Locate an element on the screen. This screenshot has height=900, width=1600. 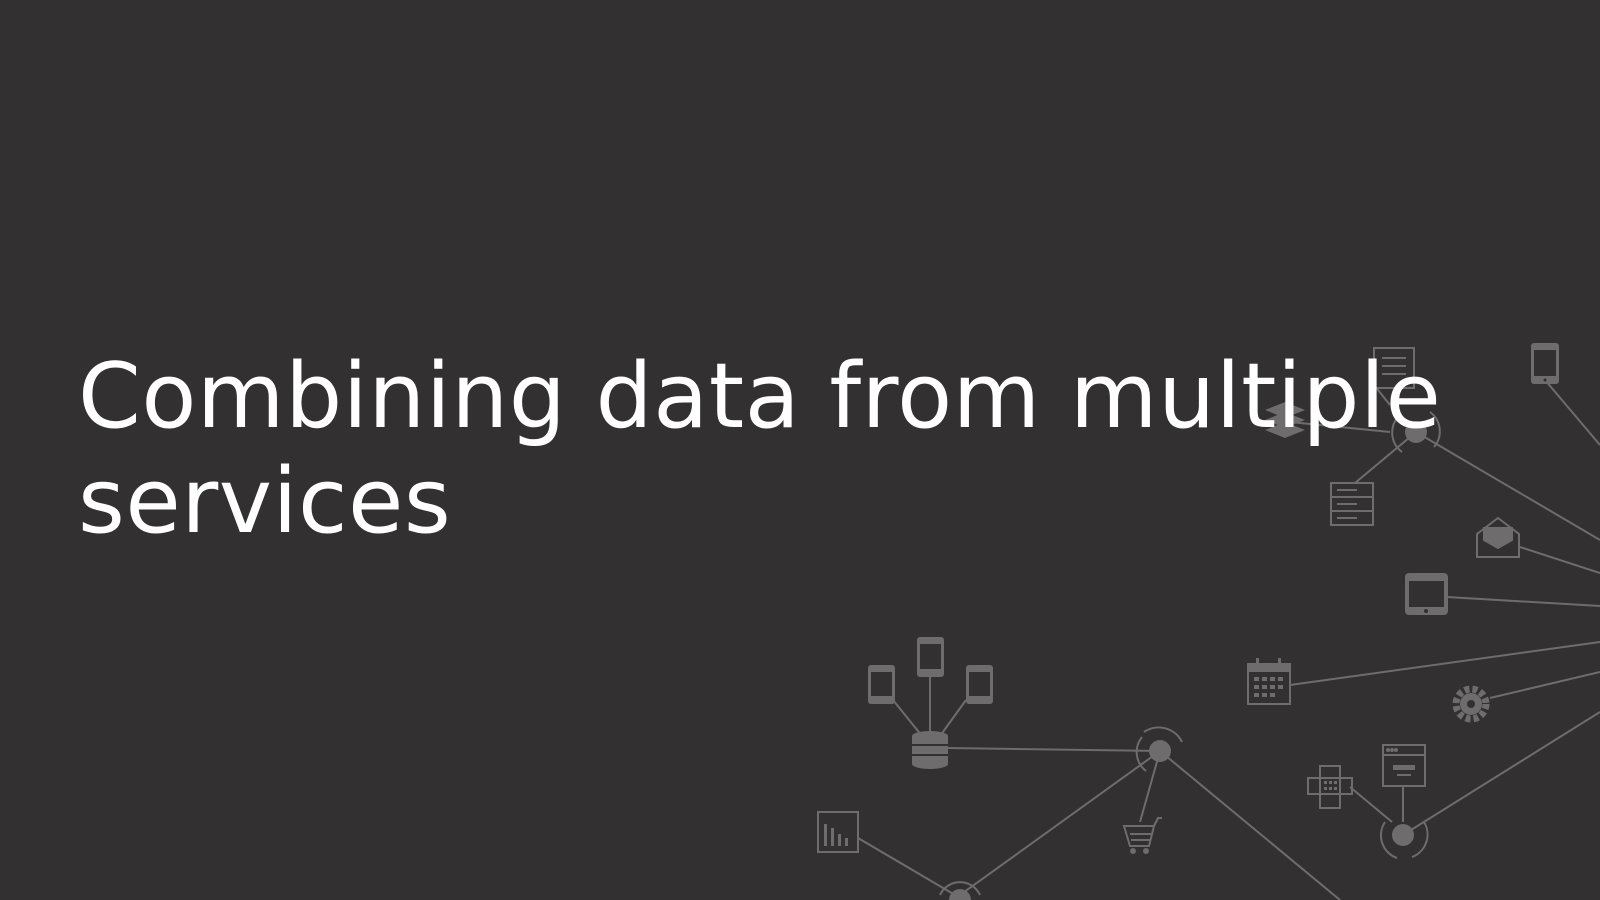
tablet-icon is located at coordinates (1426, 594).